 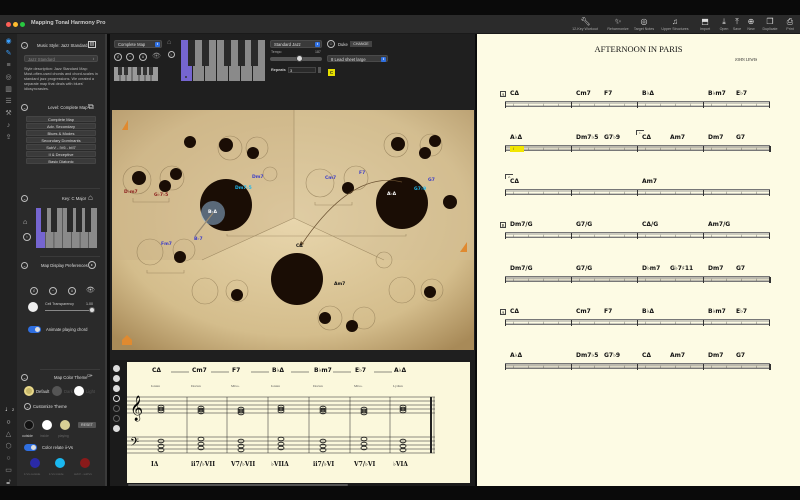 I want to click on hexagon-shape-icon: ⬡, so click(x=8, y=446).